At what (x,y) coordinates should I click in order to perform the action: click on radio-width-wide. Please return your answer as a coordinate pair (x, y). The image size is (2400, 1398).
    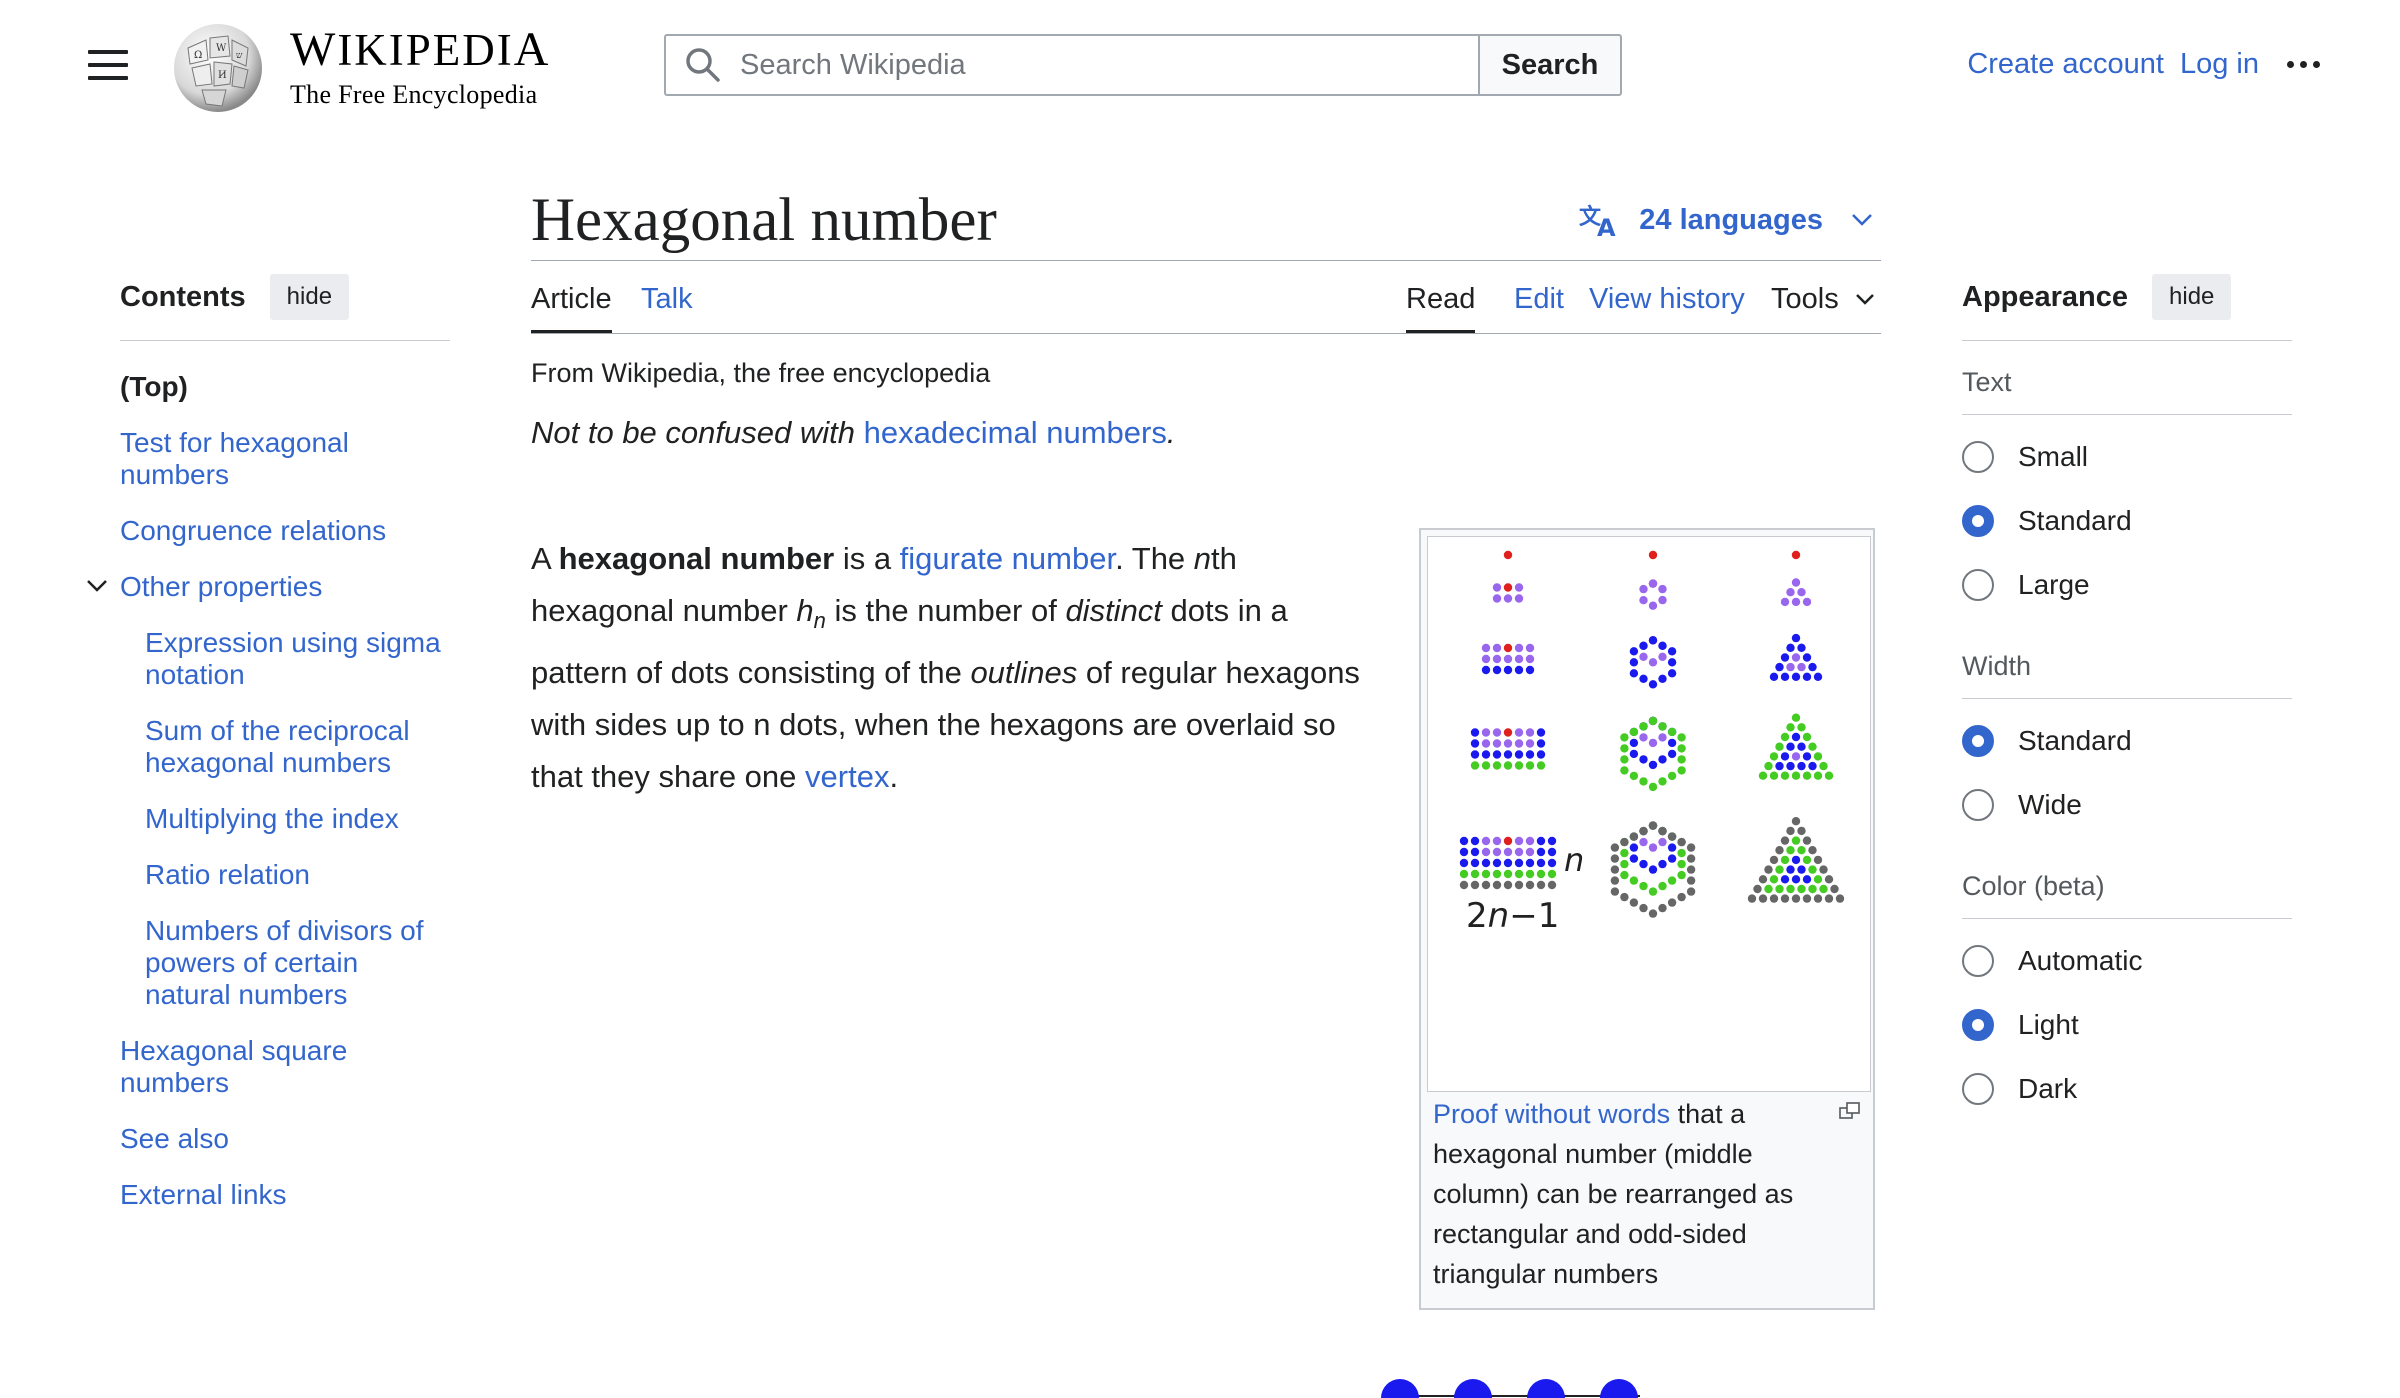
    Looking at the image, I should click on (1978, 805).